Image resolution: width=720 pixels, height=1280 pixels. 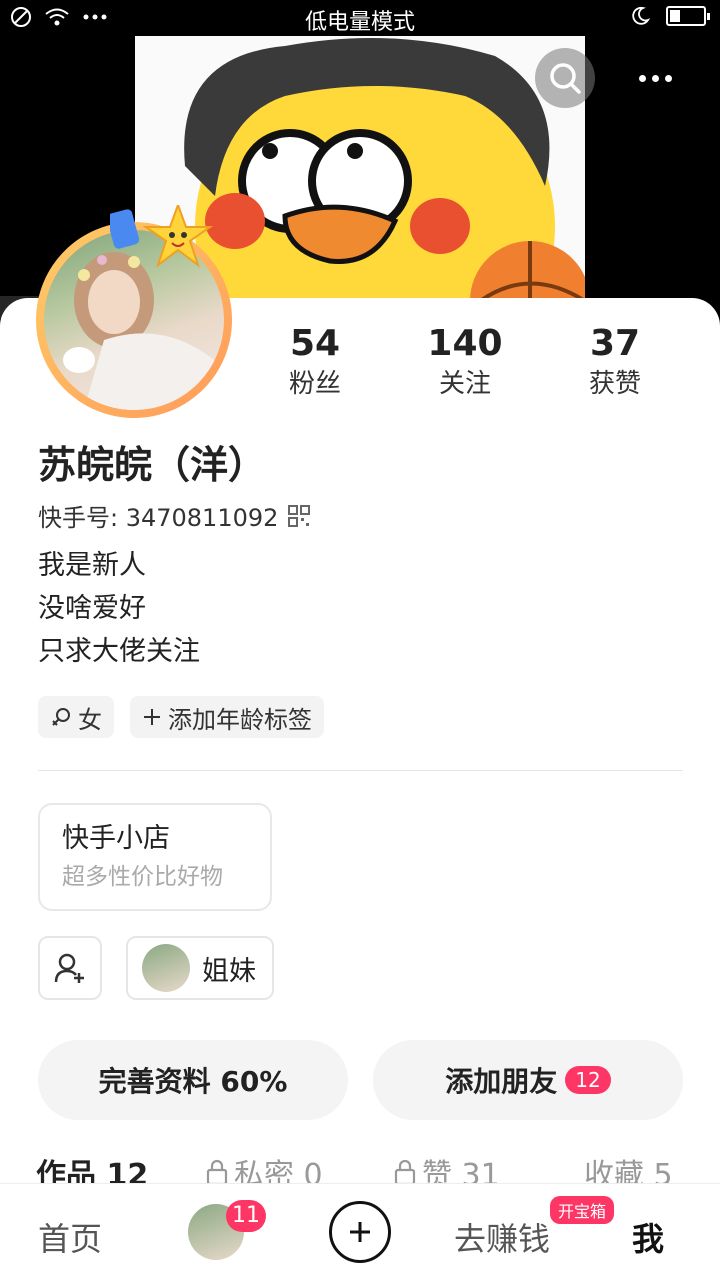 What do you see at coordinates (158, 518) in the screenshot?
I see `kuaishou-id-text: 快手号: 3470811092` at bounding box center [158, 518].